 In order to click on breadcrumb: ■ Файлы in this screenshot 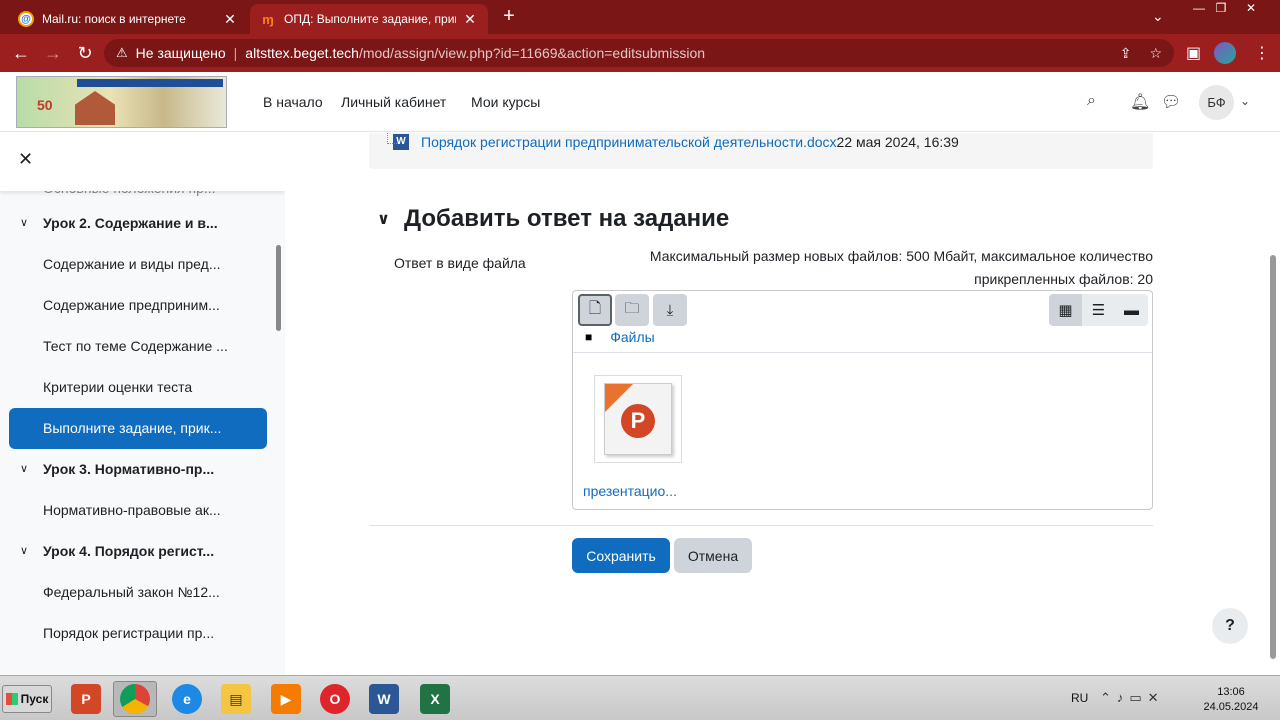, I will do `click(620, 337)`.